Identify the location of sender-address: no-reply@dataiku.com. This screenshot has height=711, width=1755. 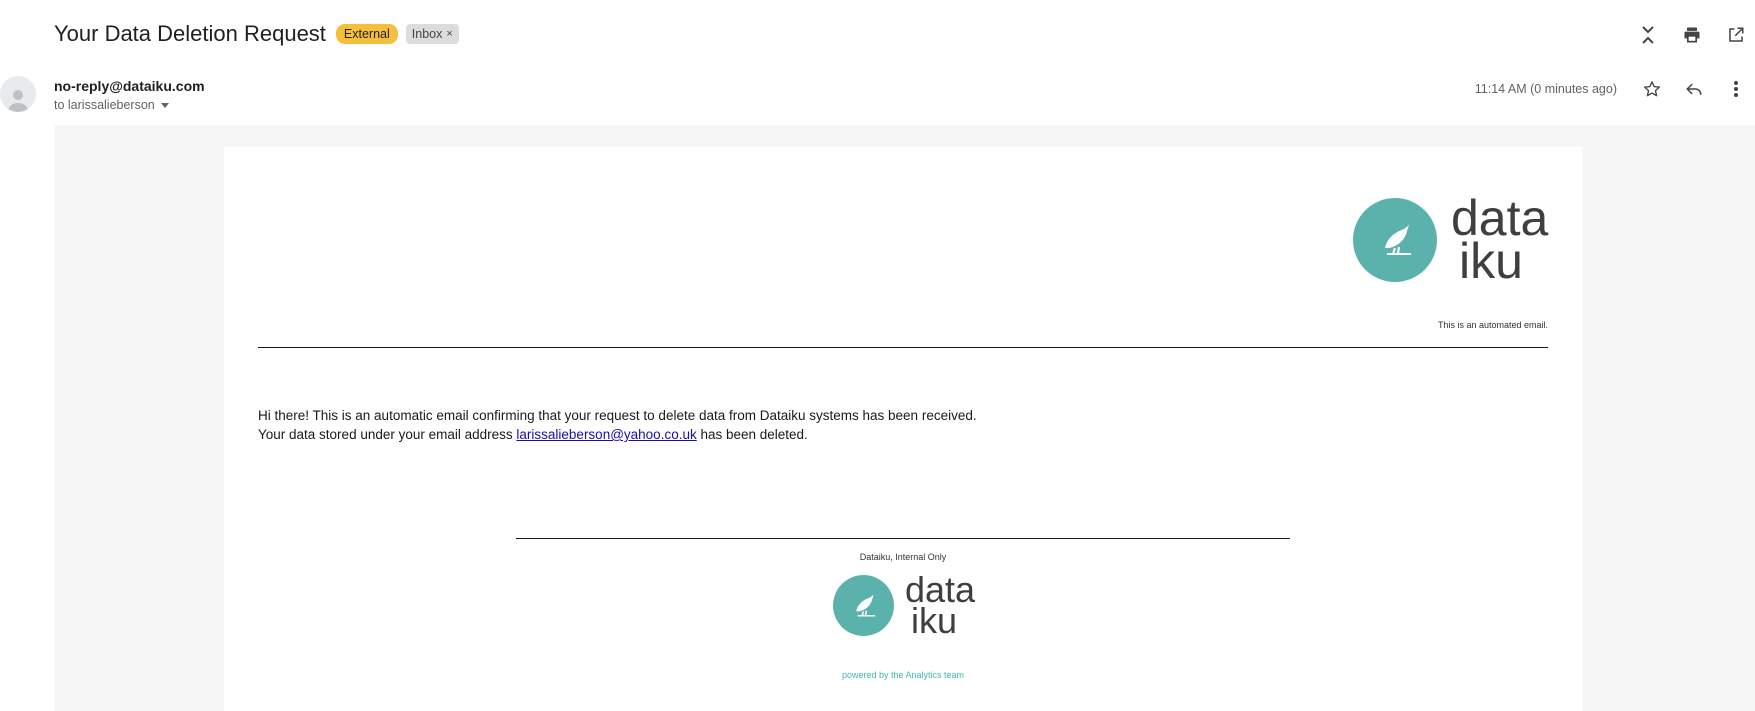
(129, 86).